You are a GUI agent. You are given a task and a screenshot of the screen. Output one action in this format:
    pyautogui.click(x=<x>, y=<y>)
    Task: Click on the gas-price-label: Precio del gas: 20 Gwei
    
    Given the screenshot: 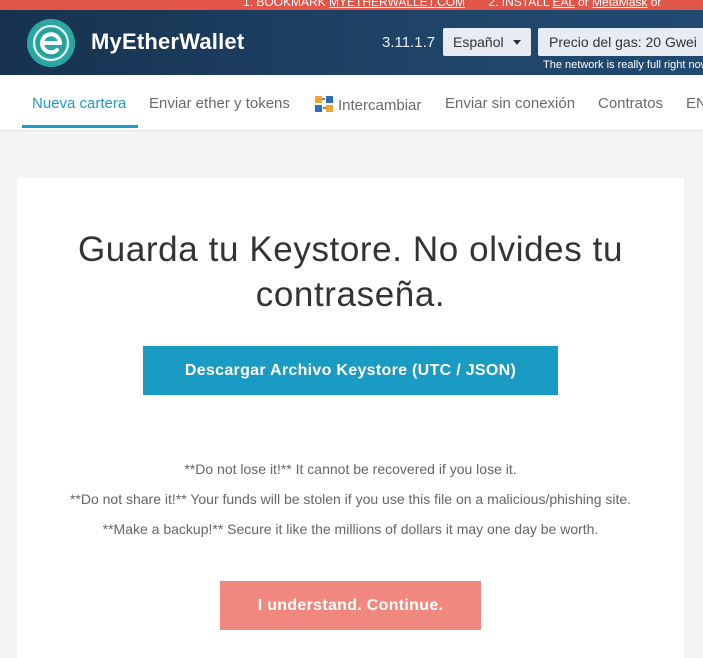 What is the action you would take?
    pyautogui.click(x=623, y=42)
    